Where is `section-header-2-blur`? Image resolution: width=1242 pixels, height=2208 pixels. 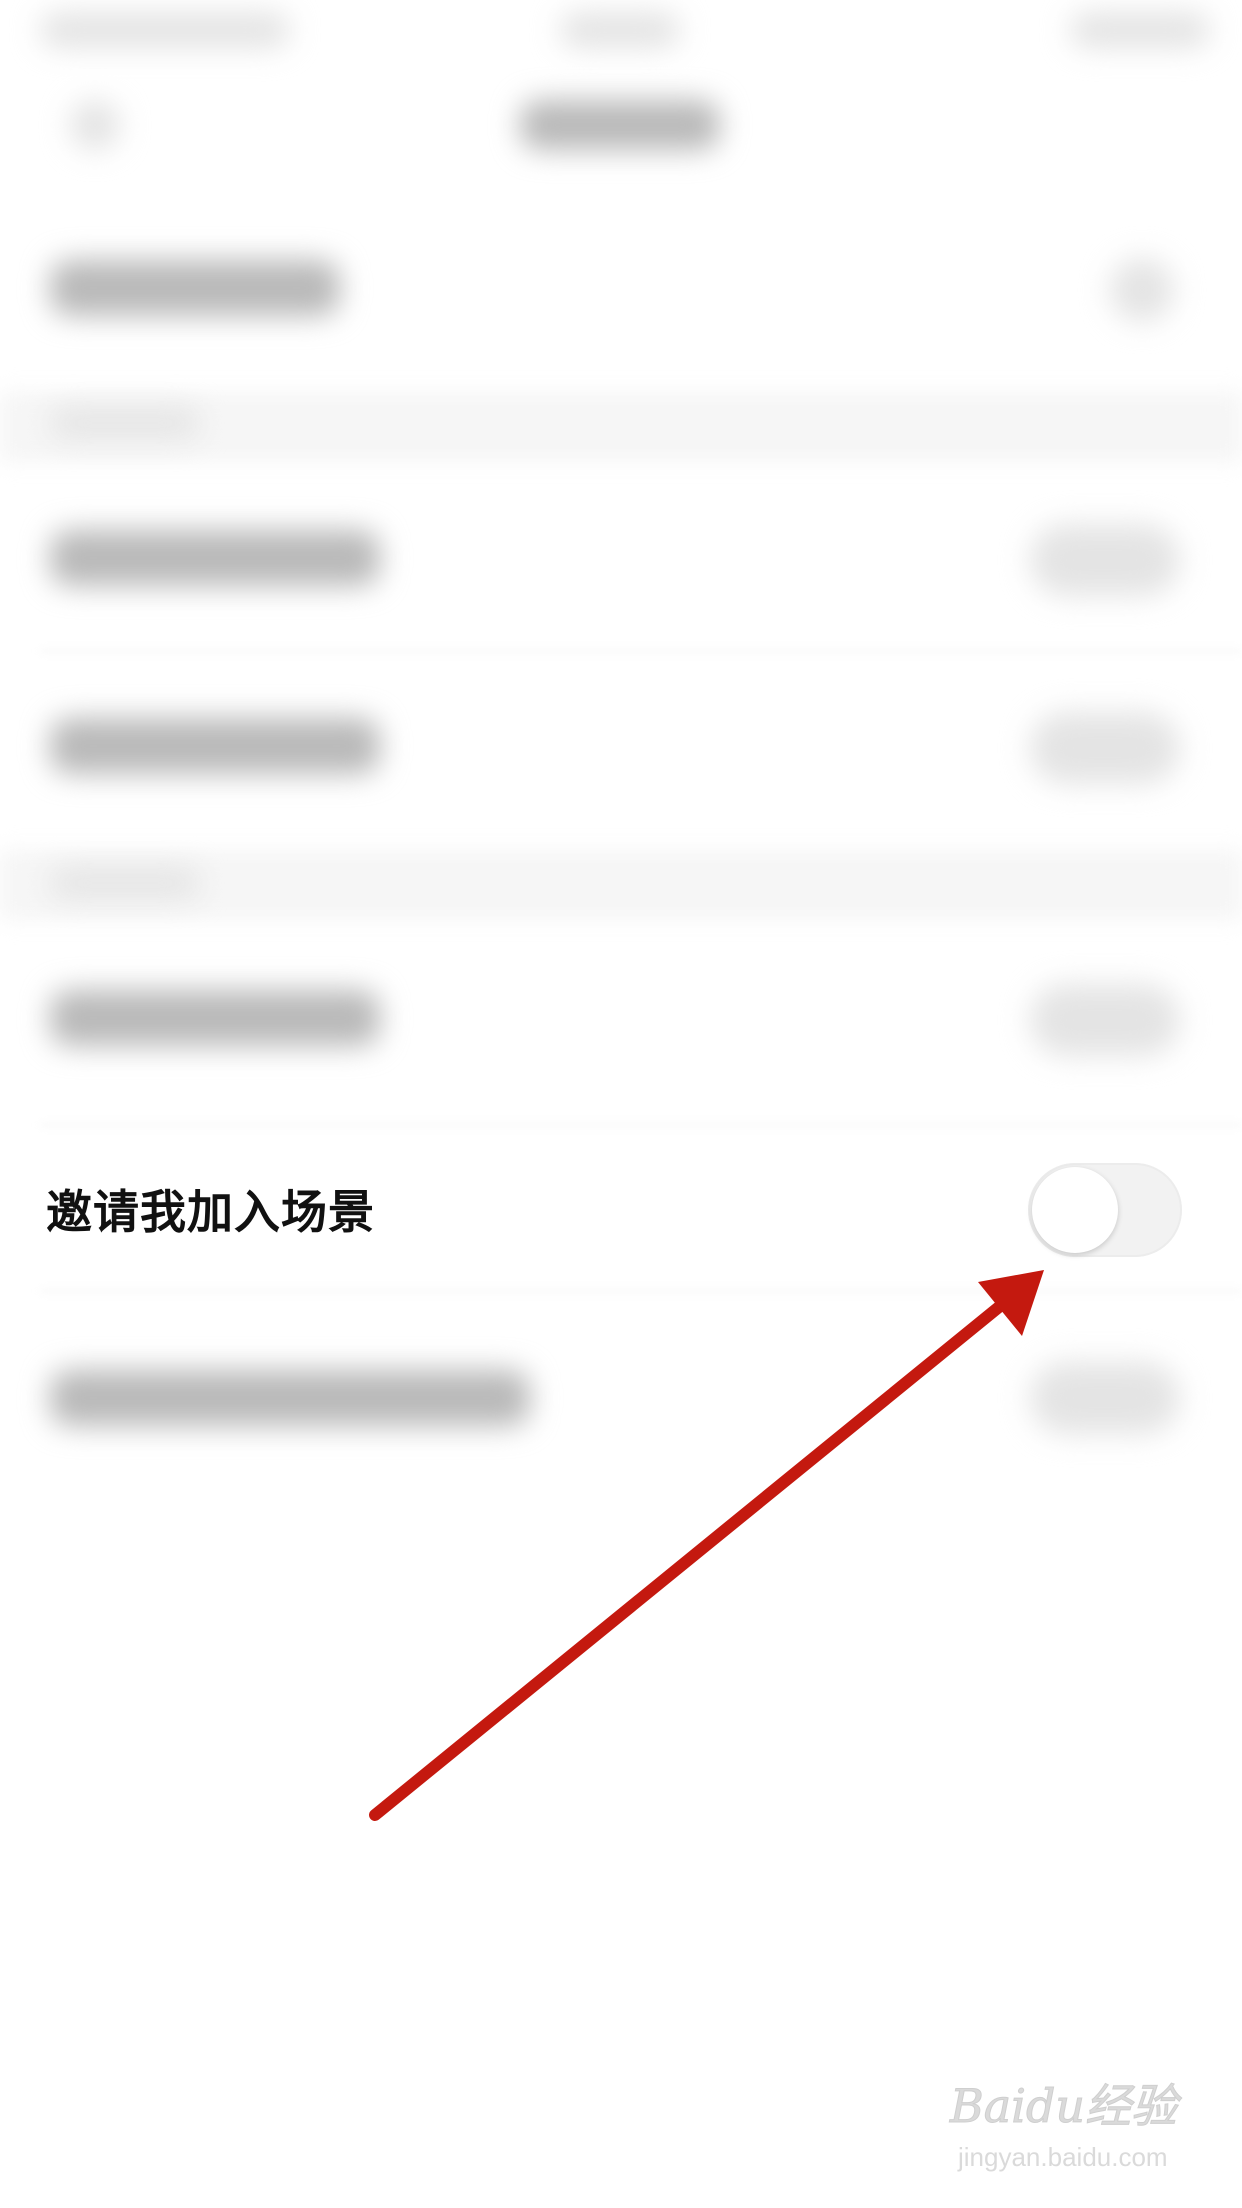 section-header-2-blur is located at coordinates (125, 883).